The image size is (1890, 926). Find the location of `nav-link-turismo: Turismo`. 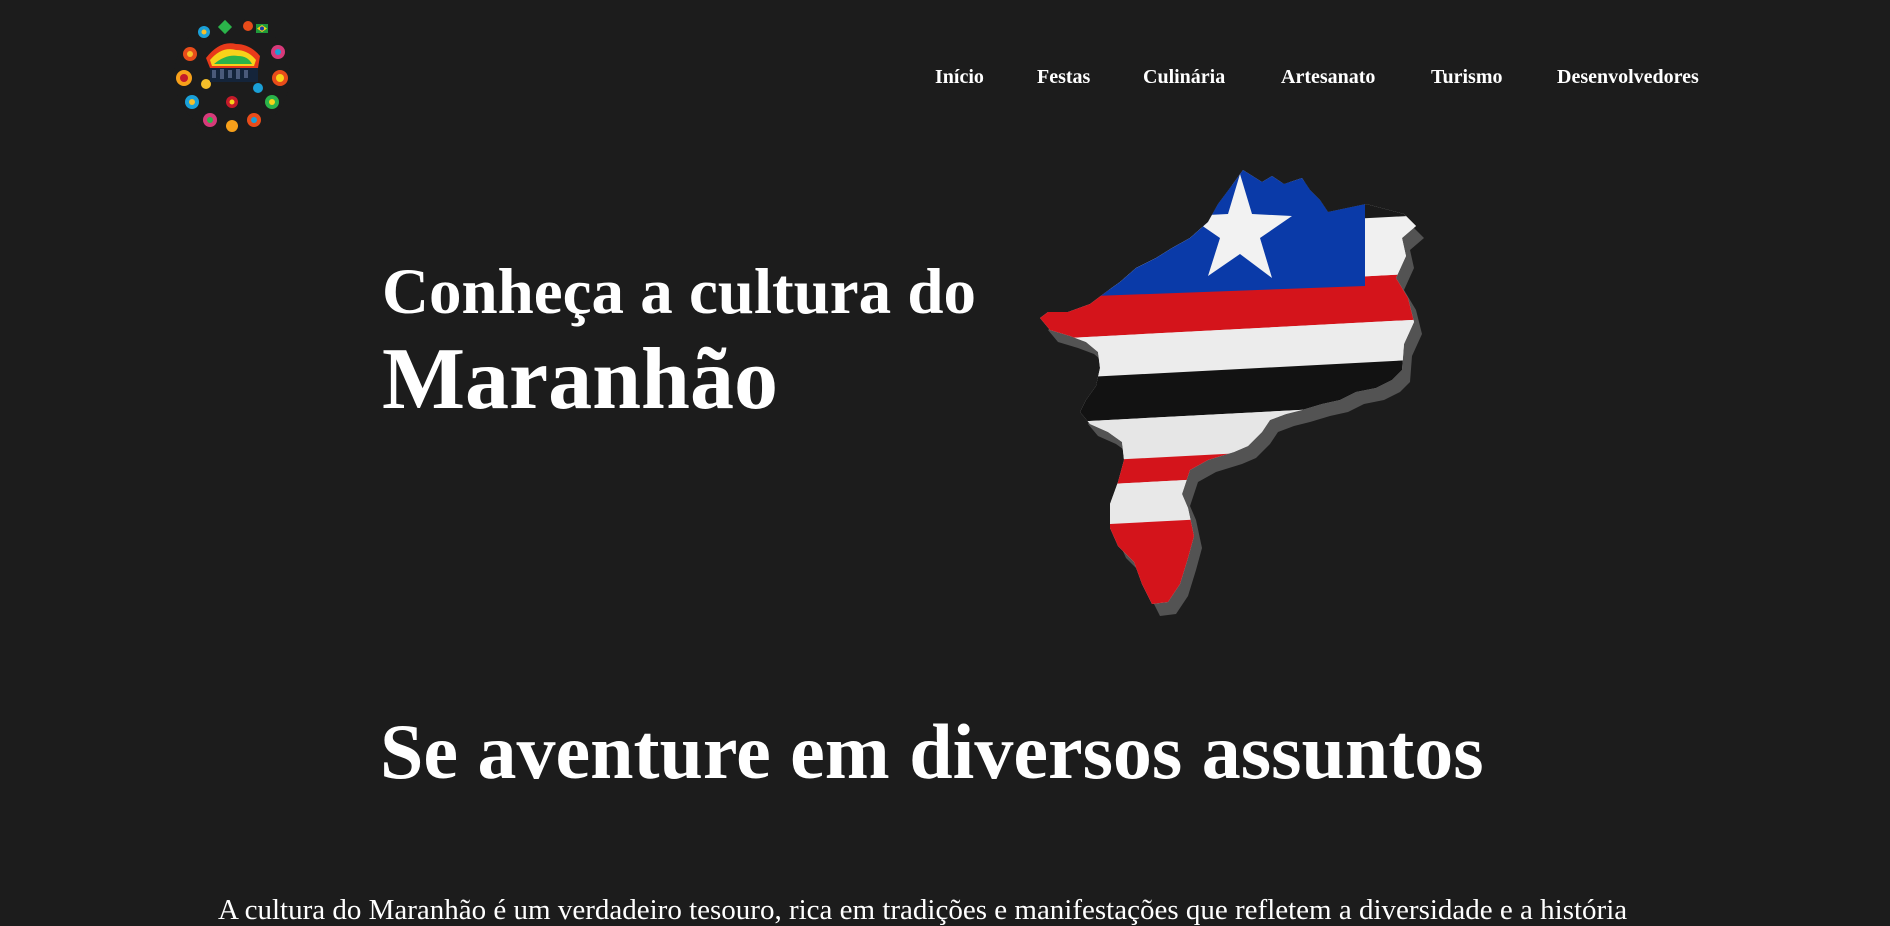

nav-link-turismo: Turismo is located at coordinates (1467, 77).